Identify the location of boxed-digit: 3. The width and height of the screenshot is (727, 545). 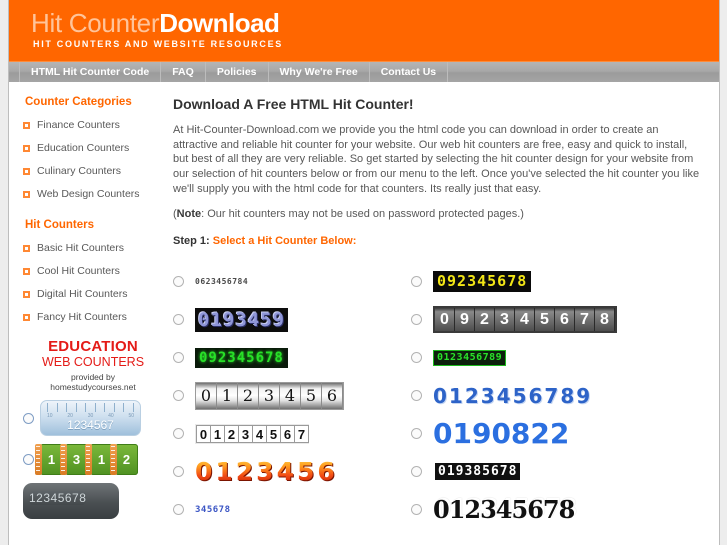
(245, 433).